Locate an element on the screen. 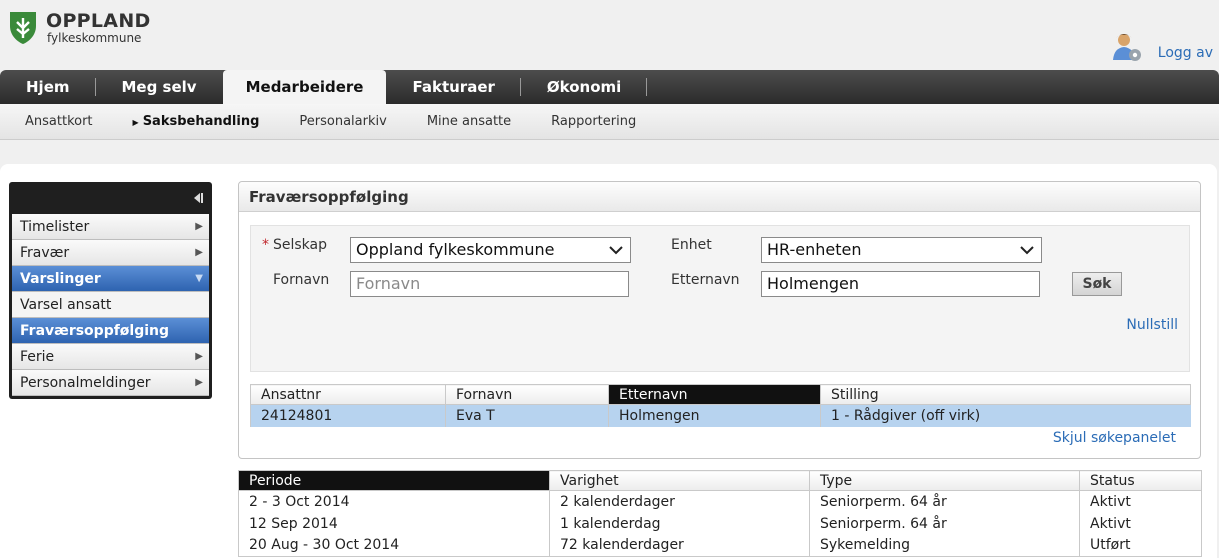 The height and width of the screenshot is (558, 1219). column-header-stilling: Stilling is located at coordinates (1005, 394).